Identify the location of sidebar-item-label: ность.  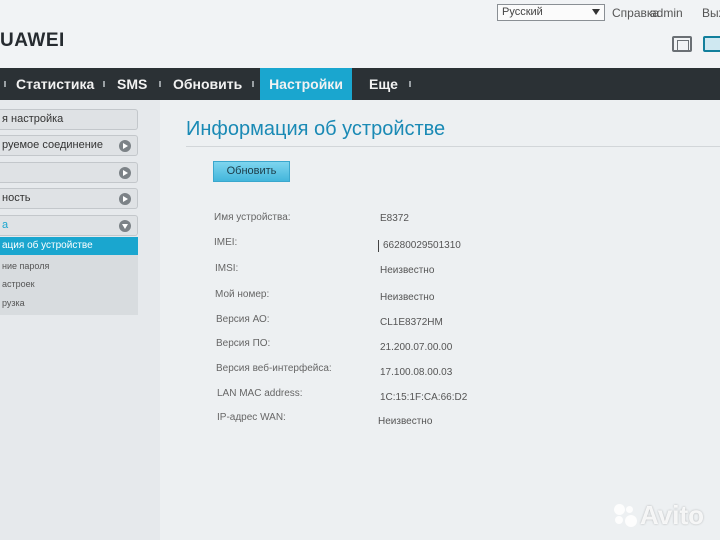
(16, 198).